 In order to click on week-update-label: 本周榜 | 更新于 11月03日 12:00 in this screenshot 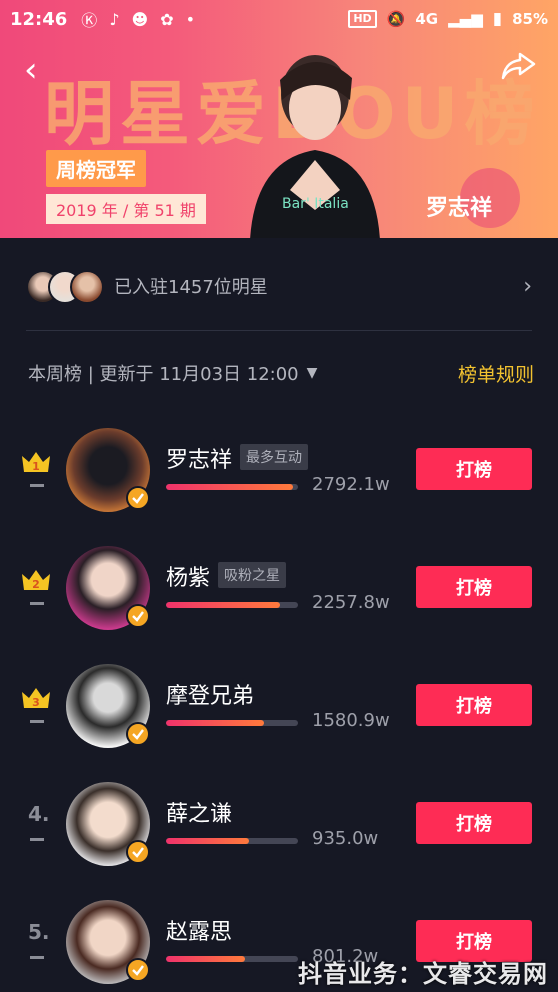, I will do `click(163, 373)`.